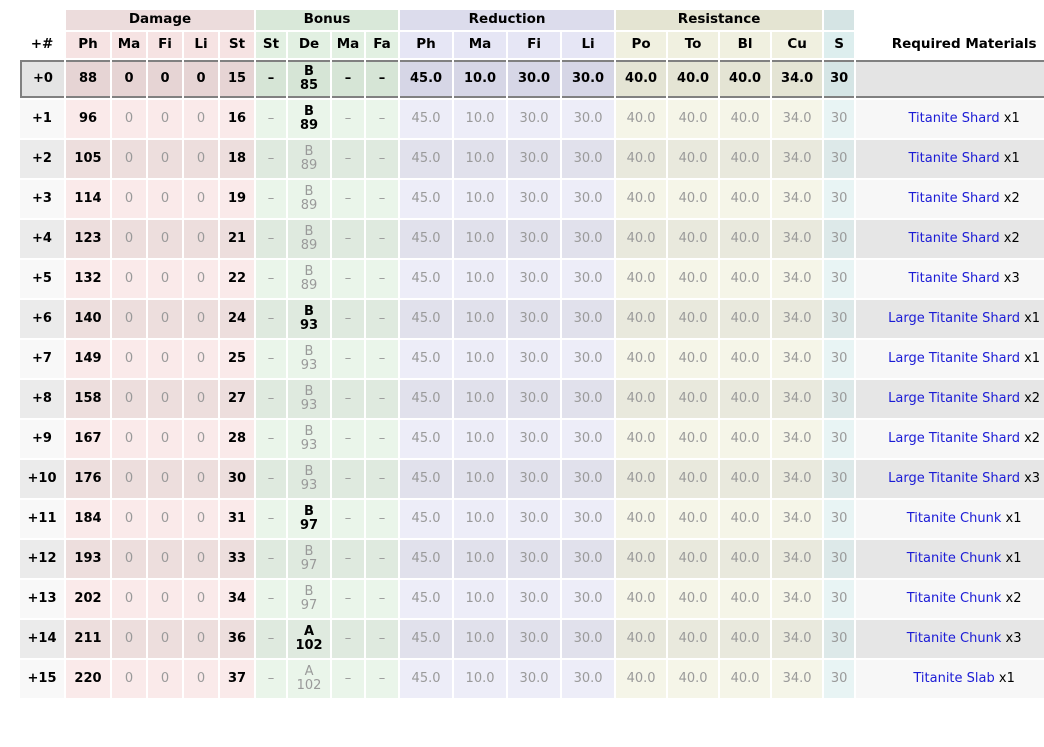 The height and width of the screenshot is (747, 1044). I want to click on bonus-de-cell: B 97, so click(309, 599).